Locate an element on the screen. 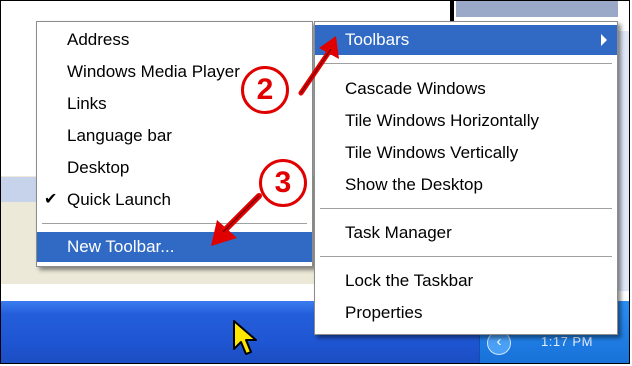  menu-item-tile-horizontally: Tile Windows Horizontally is located at coordinates (466, 121).